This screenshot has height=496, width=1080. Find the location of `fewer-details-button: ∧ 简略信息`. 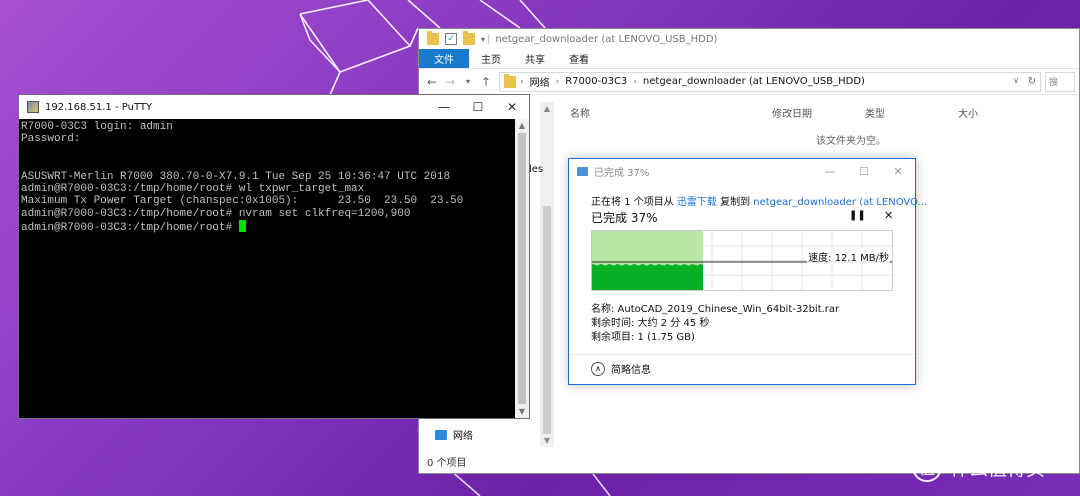

fewer-details-button: ∧ 简略信息 is located at coordinates (621, 368).